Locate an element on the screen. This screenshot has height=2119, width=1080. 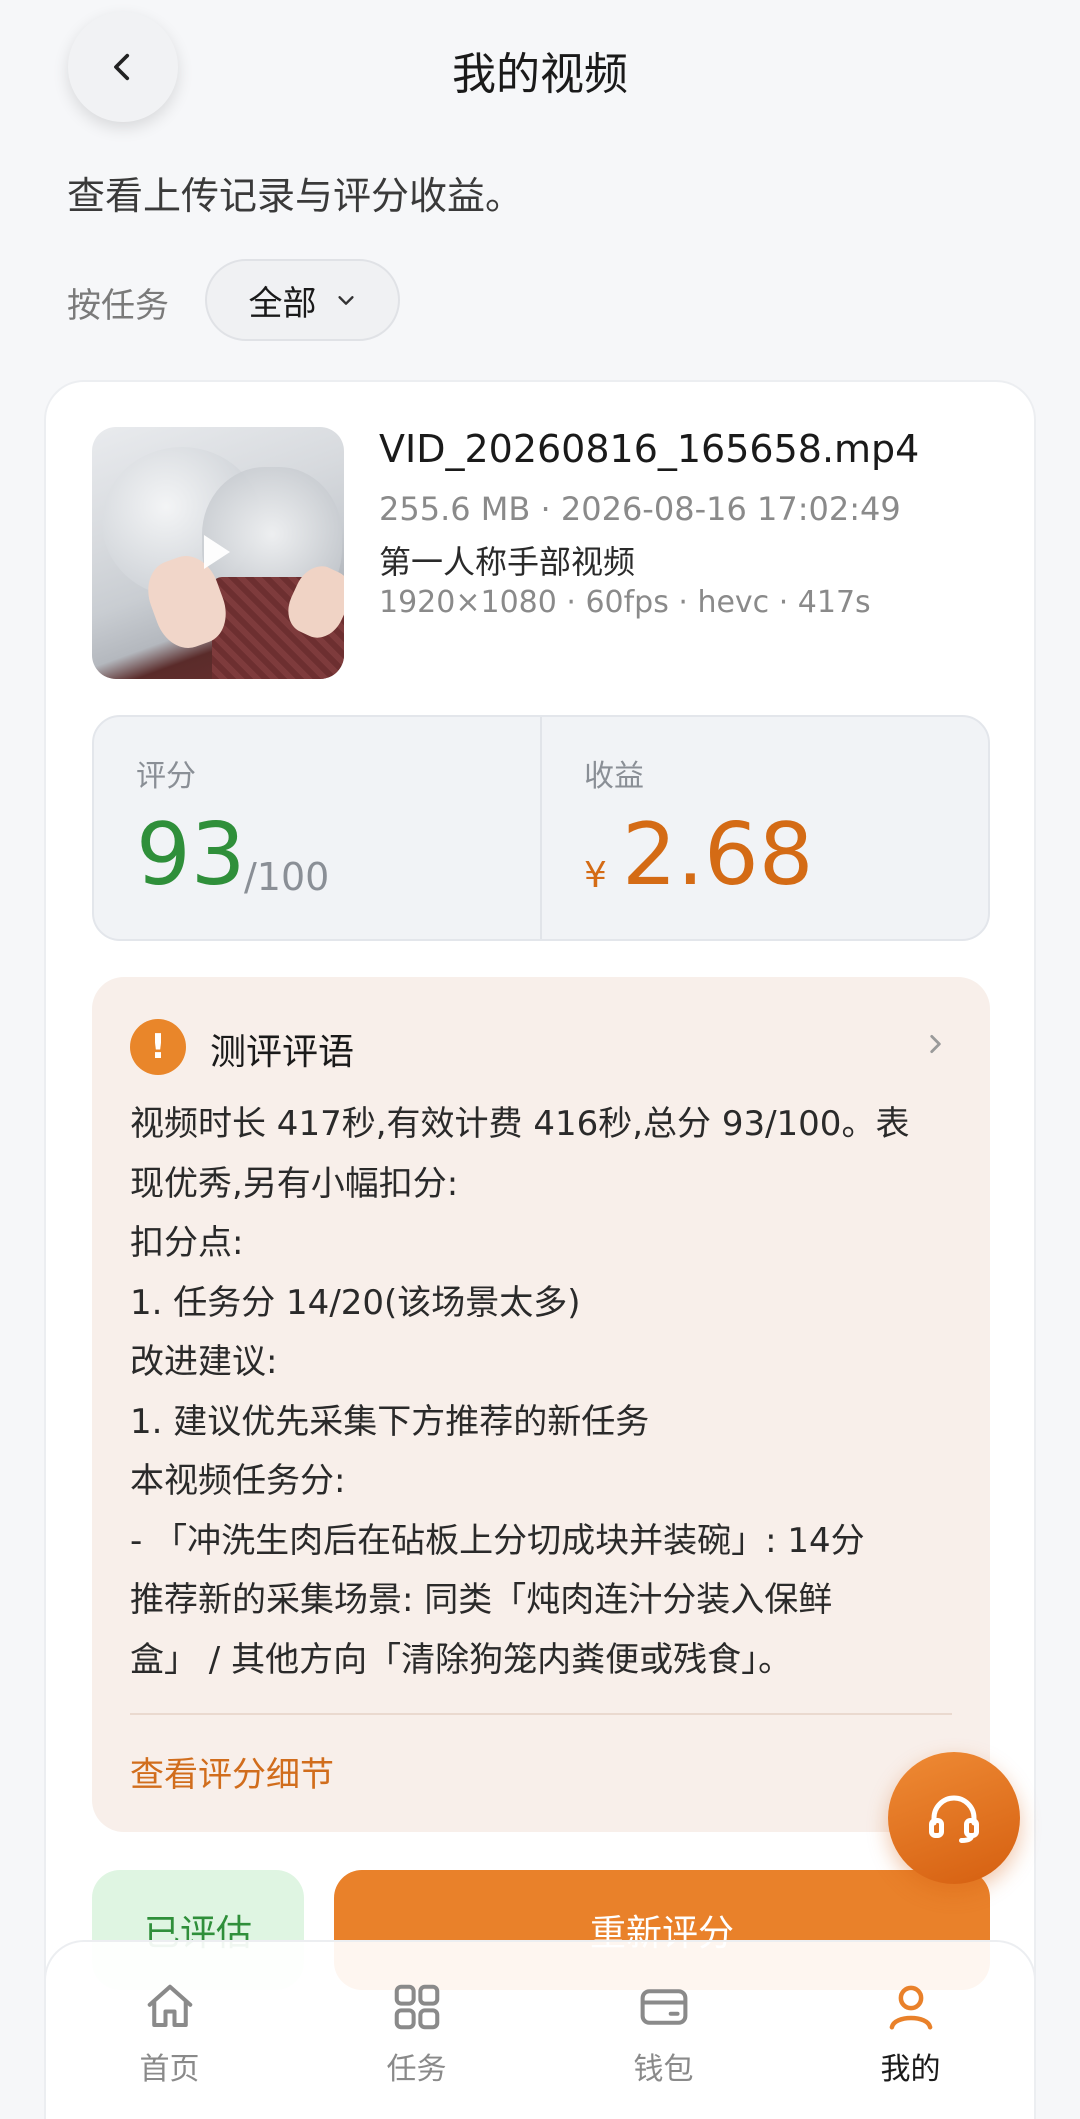
review-line: 扣分点: is located at coordinates (187, 1243).